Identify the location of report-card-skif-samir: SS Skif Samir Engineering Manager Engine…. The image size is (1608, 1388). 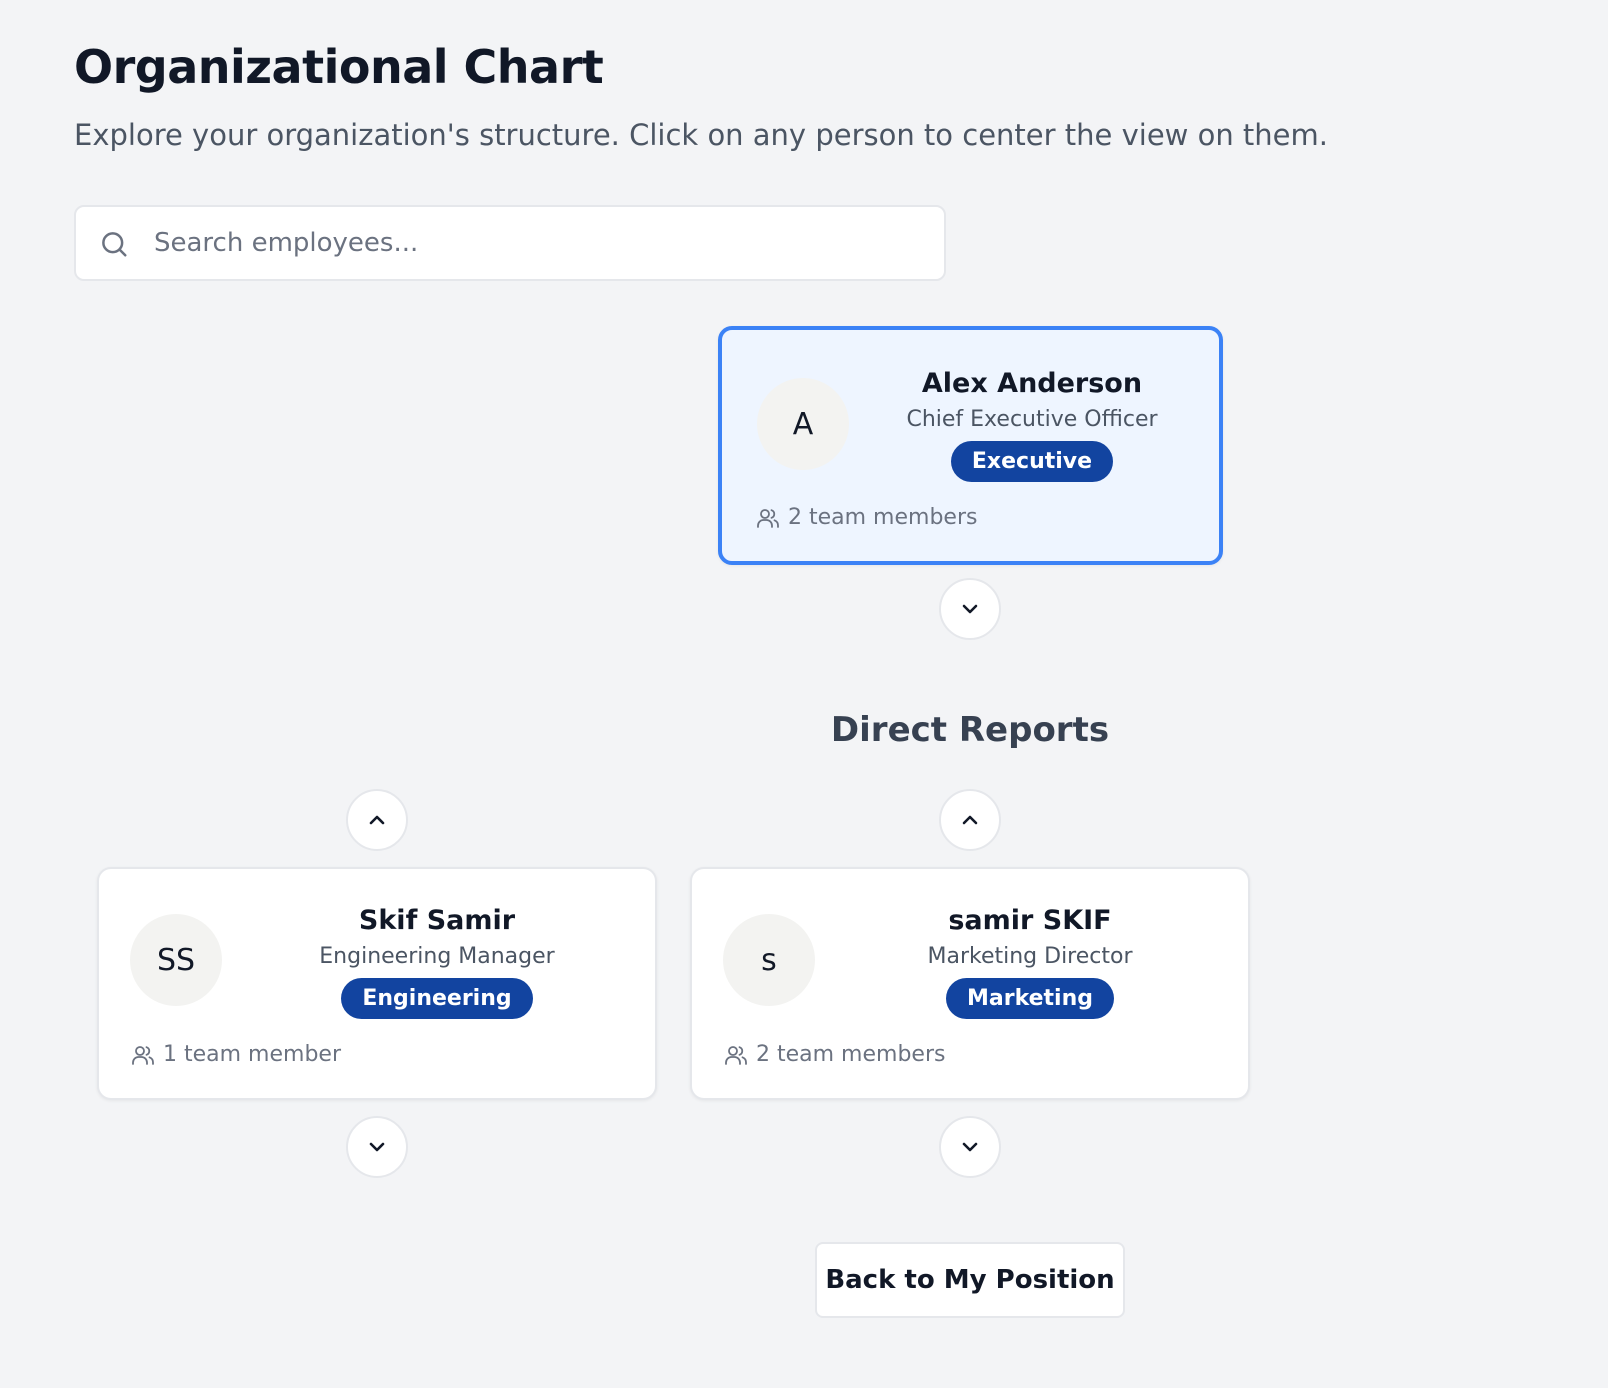
(377, 983).